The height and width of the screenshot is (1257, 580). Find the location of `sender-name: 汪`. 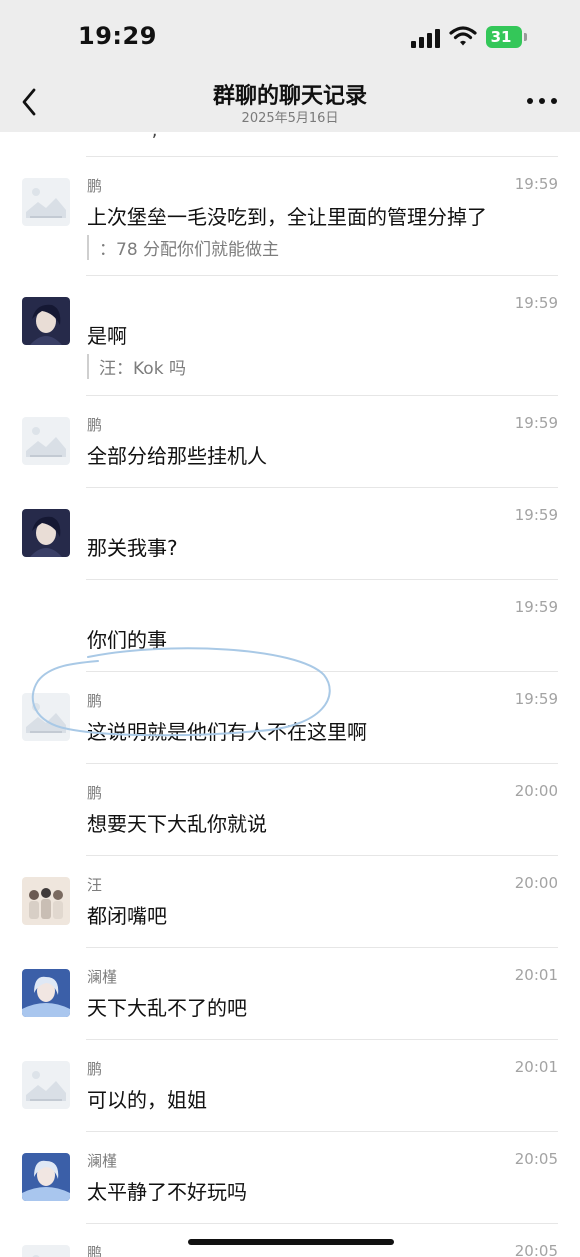

sender-name: 汪 is located at coordinates (95, 885).